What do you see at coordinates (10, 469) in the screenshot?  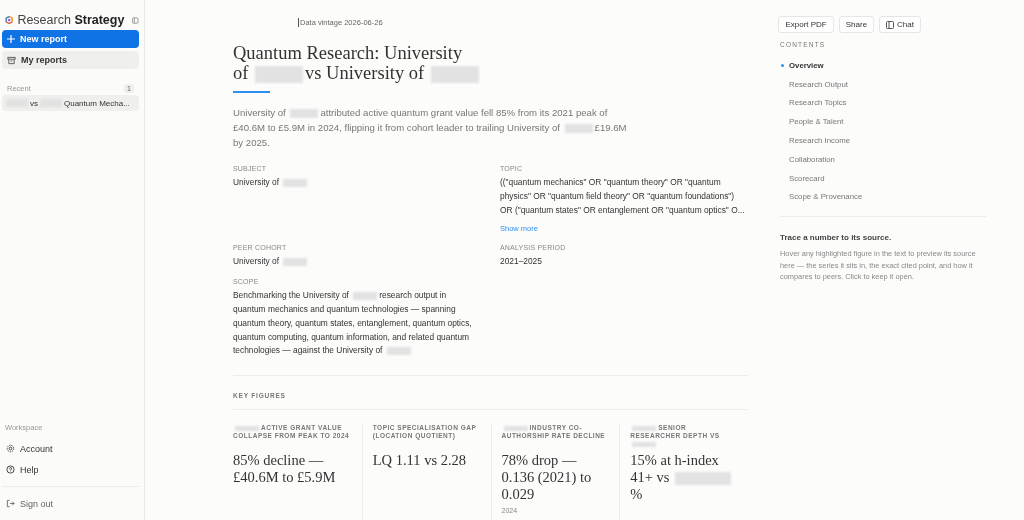 I see `help-icon` at bounding box center [10, 469].